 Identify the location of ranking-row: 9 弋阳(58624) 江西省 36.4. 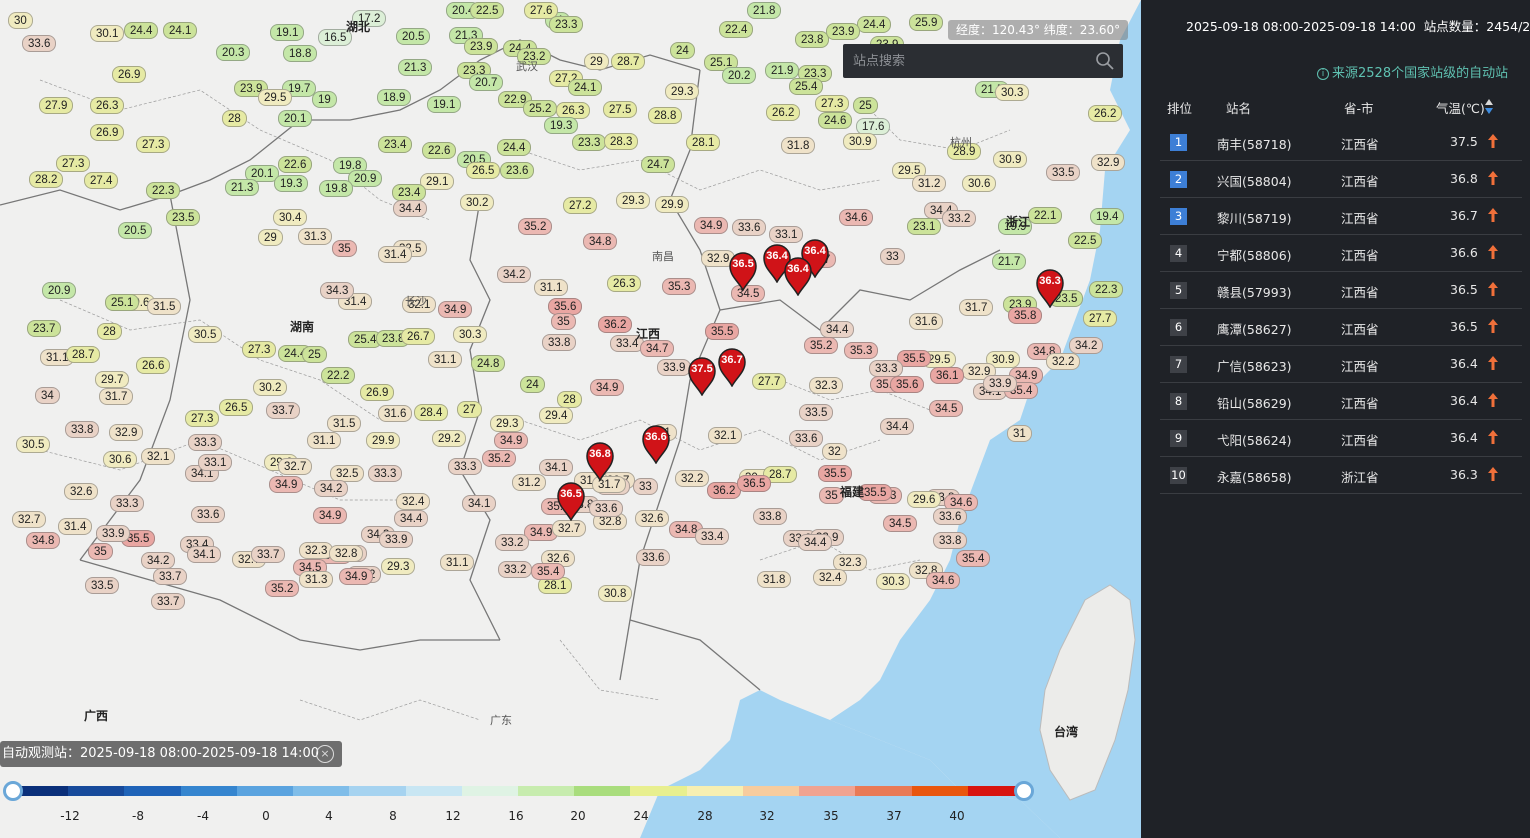
(1341, 438).